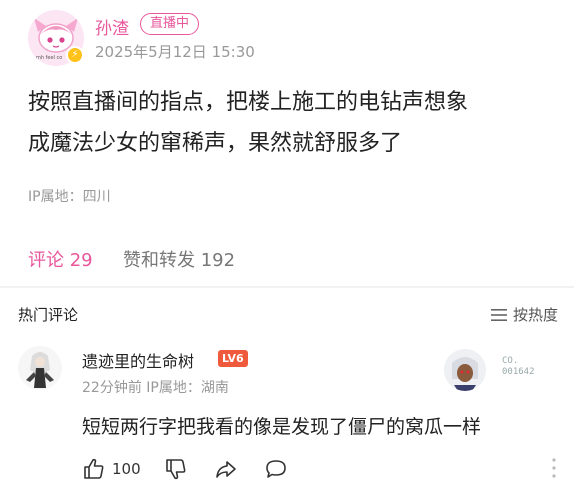 The height and width of the screenshot is (490, 574). Describe the element at coordinates (233, 358) in the screenshot. I see `level-badge: LV6` at that location.